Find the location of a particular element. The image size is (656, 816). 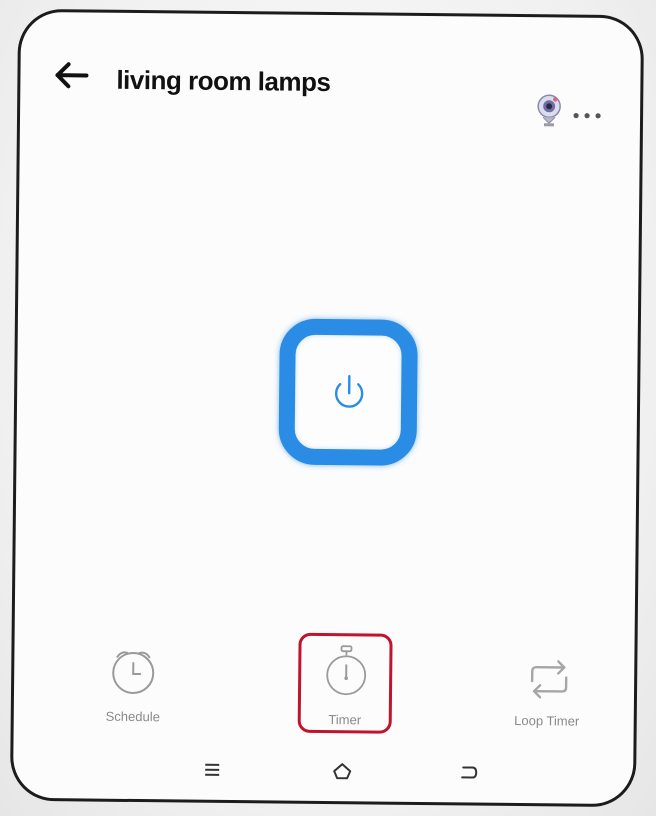

power-toggle-button is located at coordinates (348, 392).